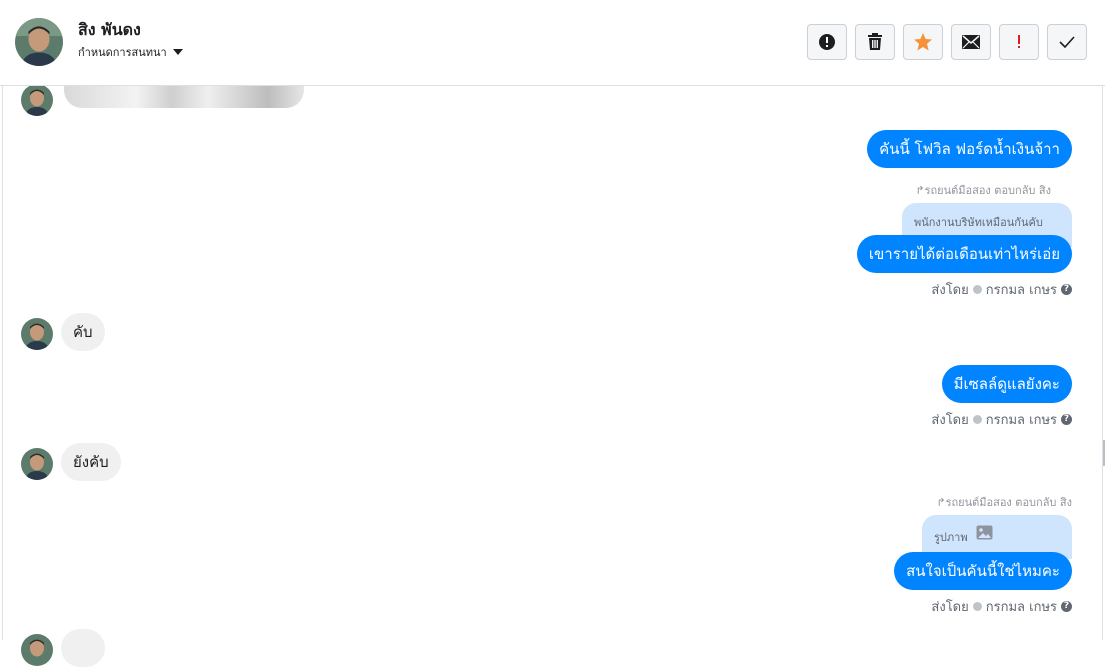 This screenshot has height=667, width=1105. I want to click on assign-label: กำหนดการสนทนา, so click(122, 52).